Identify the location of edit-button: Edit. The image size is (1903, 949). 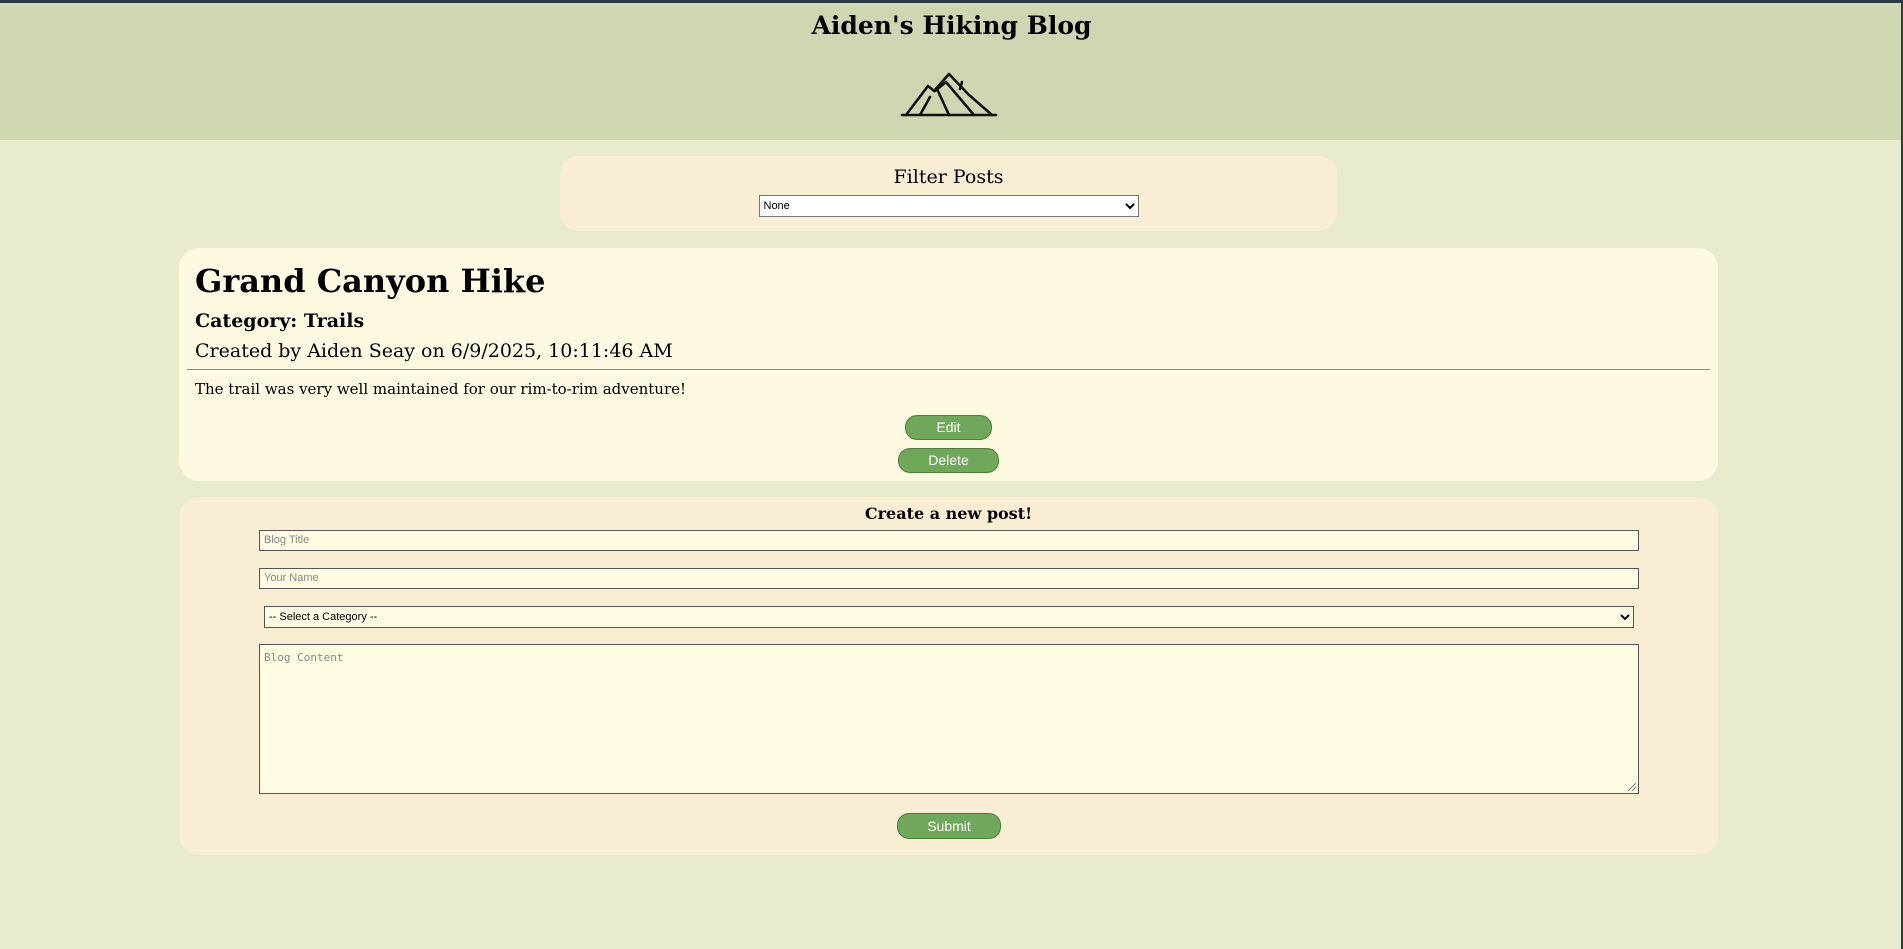
(948, 427).